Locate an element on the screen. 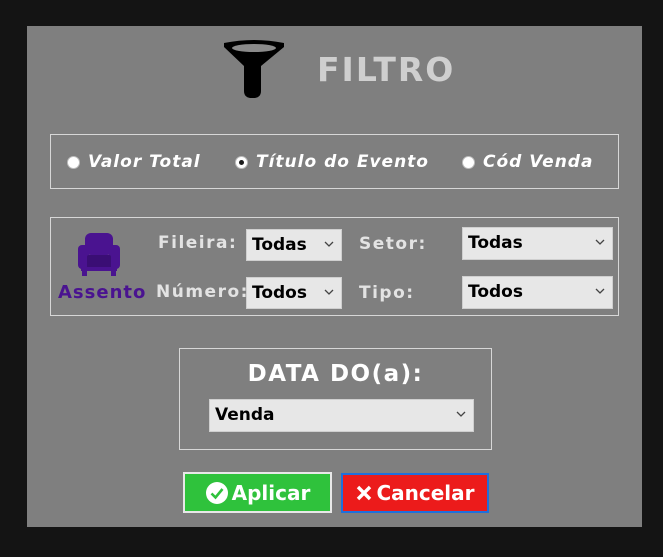 The width and height of the screenshot is (663, 557). radio-cod-venda: Cód Venda is located at coordinates (527, 162).